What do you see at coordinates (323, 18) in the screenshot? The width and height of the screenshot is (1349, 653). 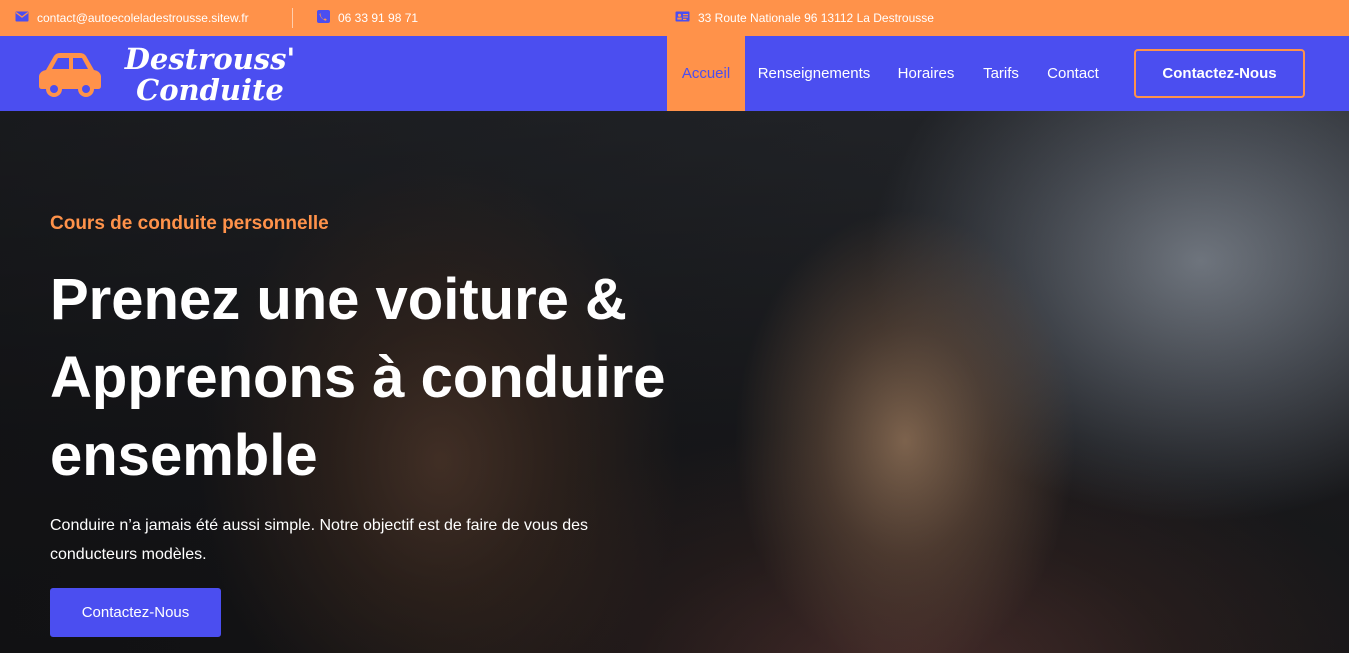 I see `phone-icon` at bounding box center [323, 18].